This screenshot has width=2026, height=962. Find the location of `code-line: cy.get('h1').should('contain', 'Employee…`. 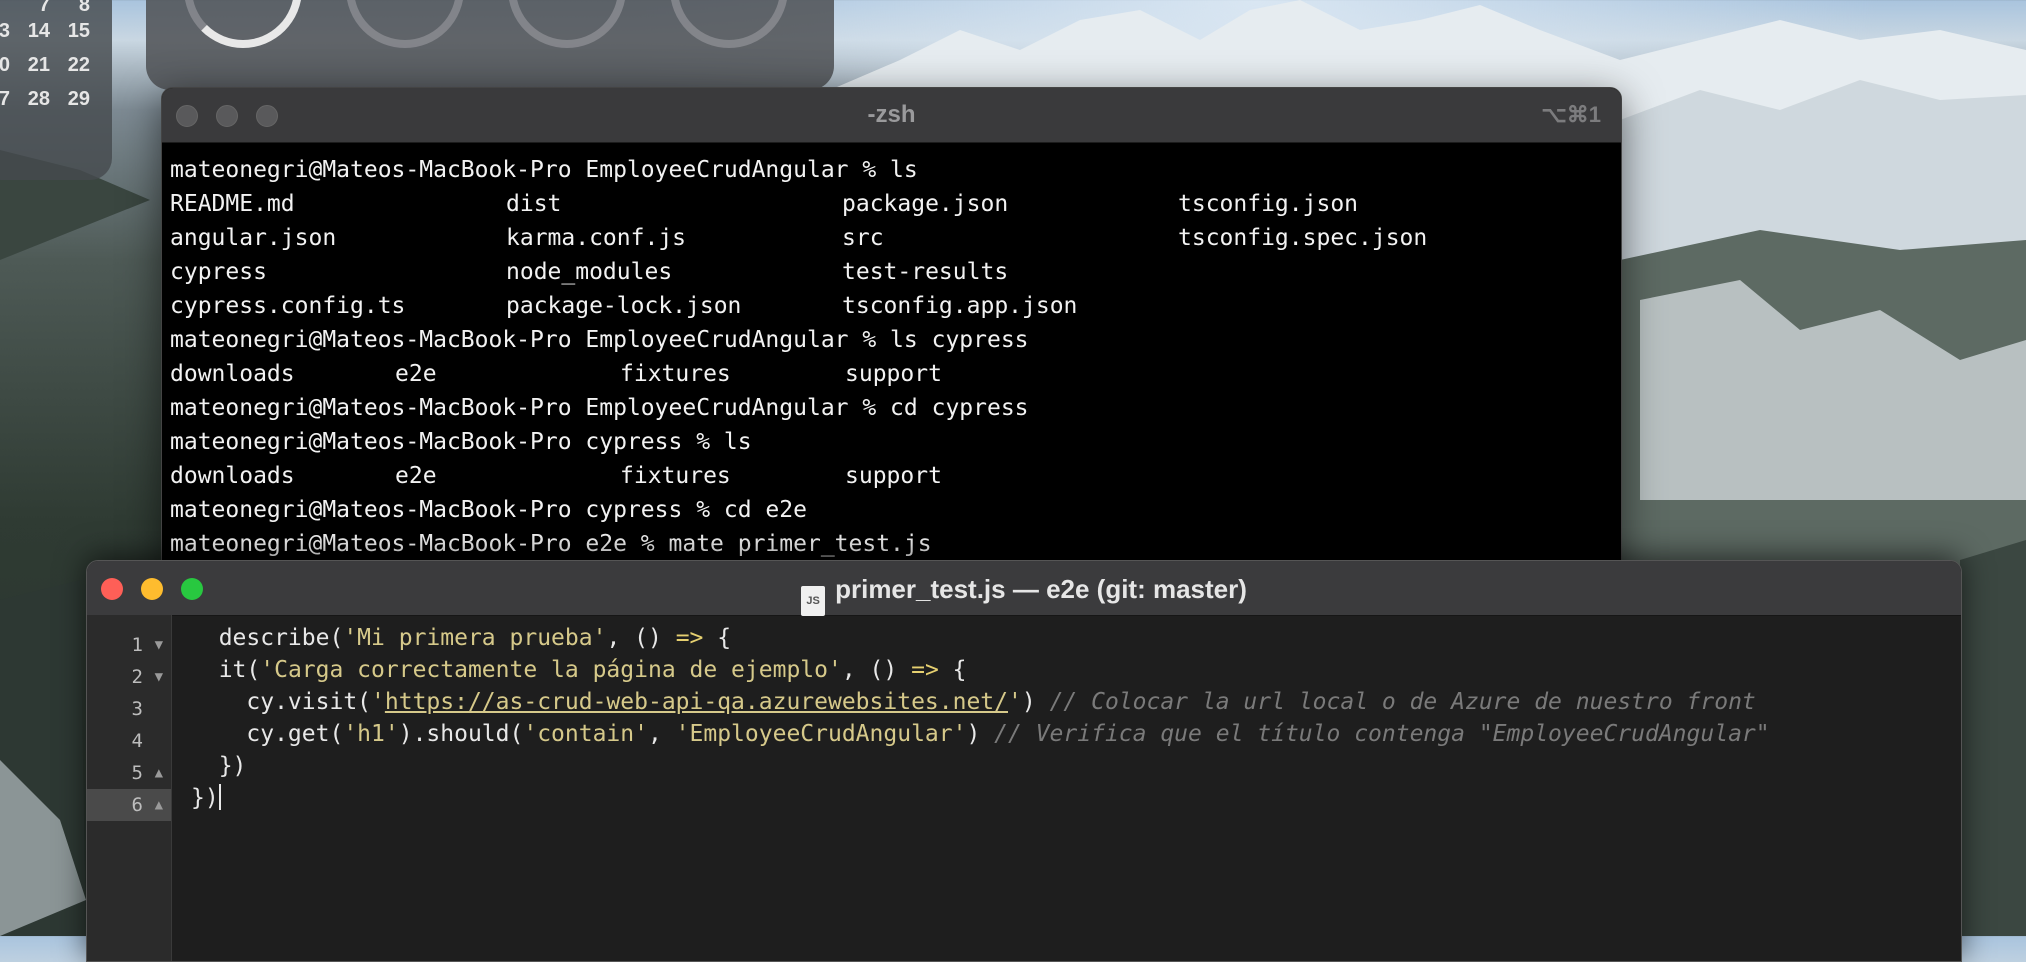

code-line: cy.get('h1').should('contain', 'Employee… is located at coordinates (980, 734).